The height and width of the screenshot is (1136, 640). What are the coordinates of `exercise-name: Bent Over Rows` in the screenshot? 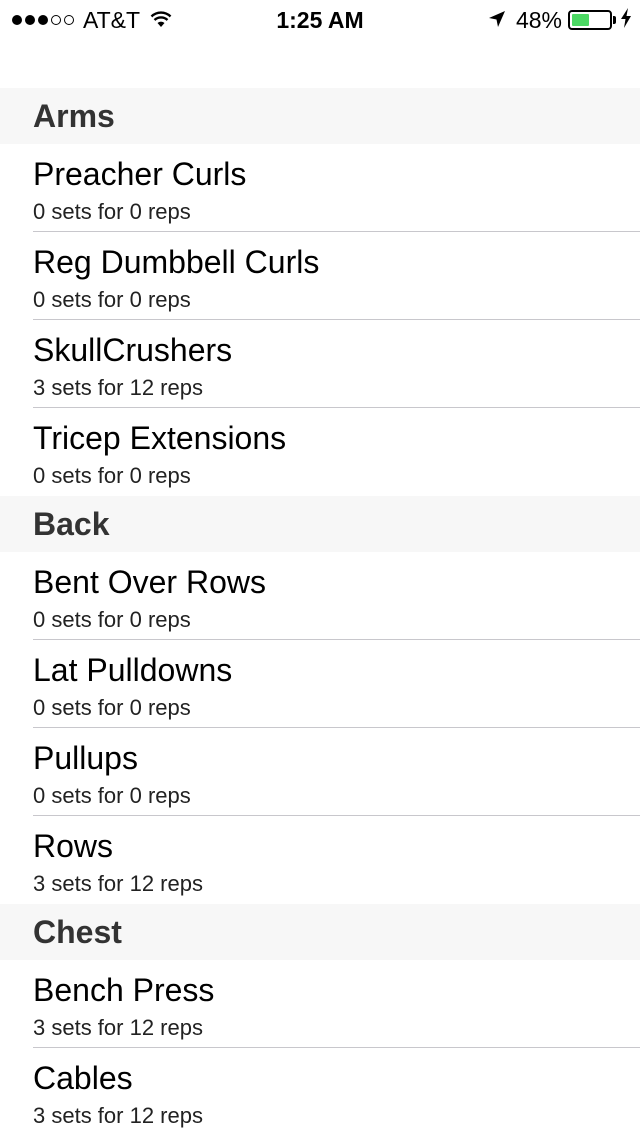 It's located at (149, 582).